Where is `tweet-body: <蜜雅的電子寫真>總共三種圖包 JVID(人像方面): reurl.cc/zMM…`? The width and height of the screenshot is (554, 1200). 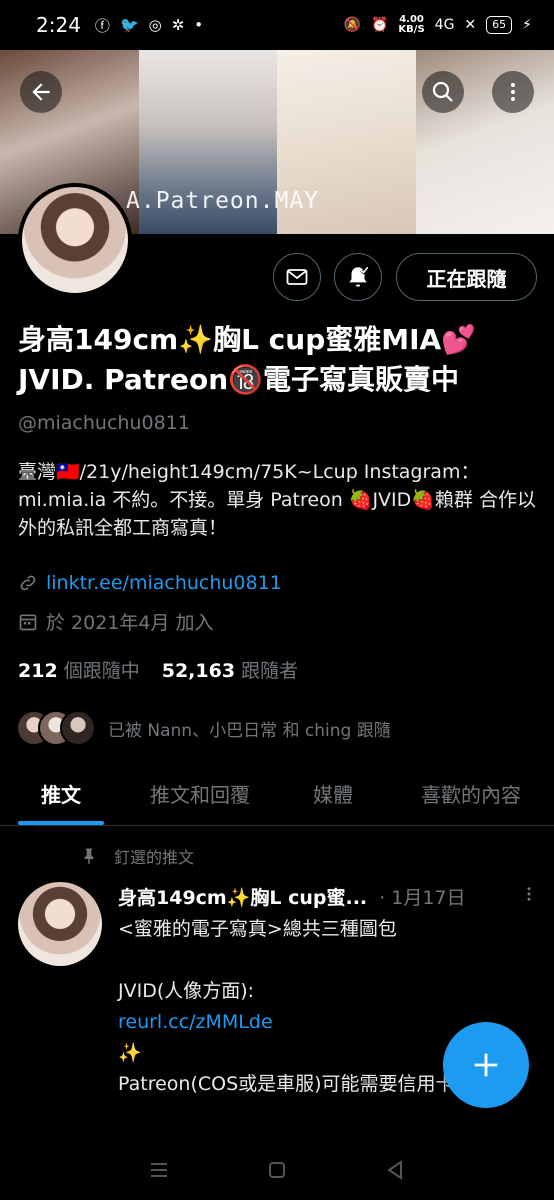
tweet-body: <蜜雅的電子寫真>總共三種圖包 JVID(人像方面): reurl.cc/zMM… is located at coordinates (298, 1007).